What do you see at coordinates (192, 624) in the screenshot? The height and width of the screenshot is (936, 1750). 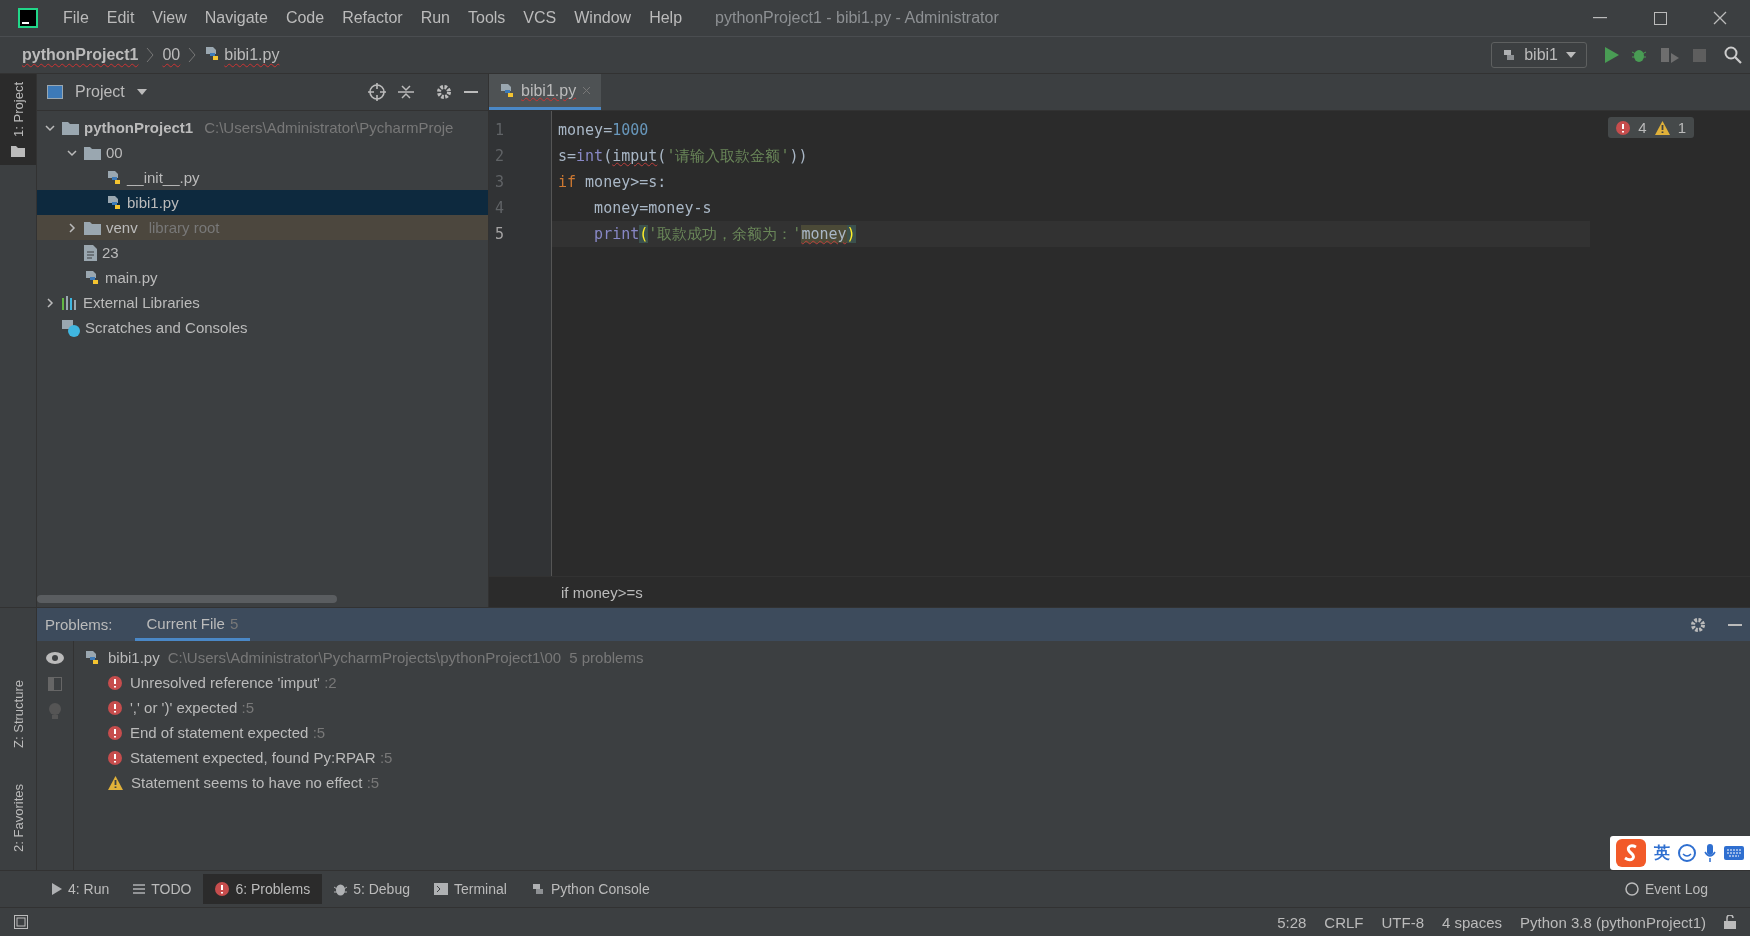 I see `problems-tab: Current File 5` at bounding box center [192, 624].